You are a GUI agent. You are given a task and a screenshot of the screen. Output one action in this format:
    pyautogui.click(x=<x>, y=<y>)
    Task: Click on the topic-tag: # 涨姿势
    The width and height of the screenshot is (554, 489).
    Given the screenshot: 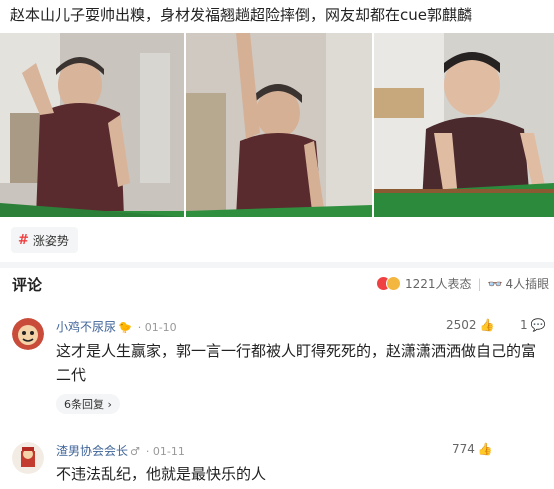 What is the action you would take?
    pyautogui.click(x=44, y=240)
    